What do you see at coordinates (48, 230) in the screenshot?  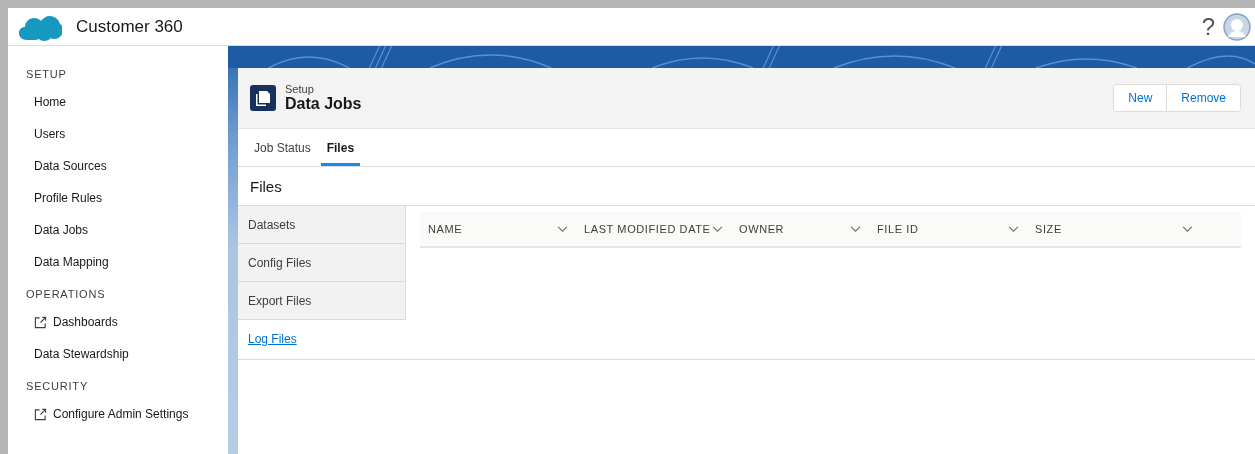 I see `sidebar-item: Data Jobs` at bounding box center [48, 230].